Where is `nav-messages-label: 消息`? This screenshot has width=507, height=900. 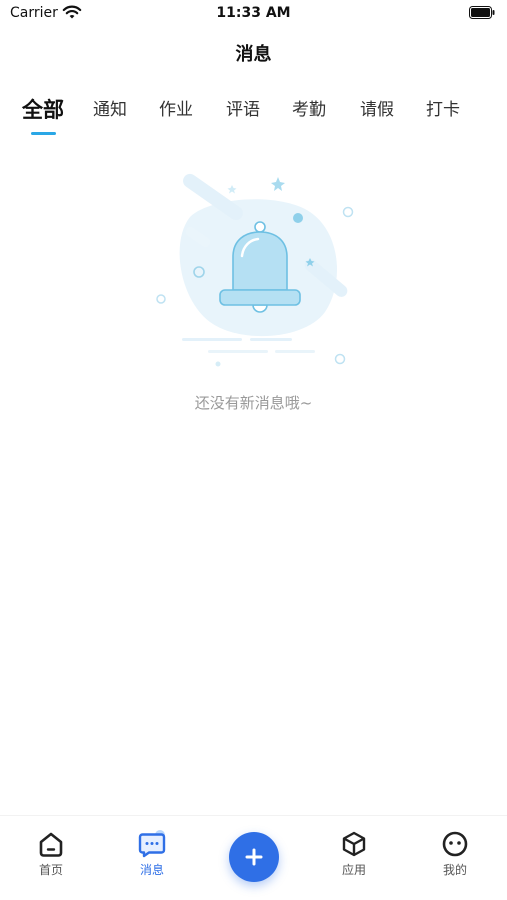 nav-messages-label: 消息 is located at coordinates (151, 870).